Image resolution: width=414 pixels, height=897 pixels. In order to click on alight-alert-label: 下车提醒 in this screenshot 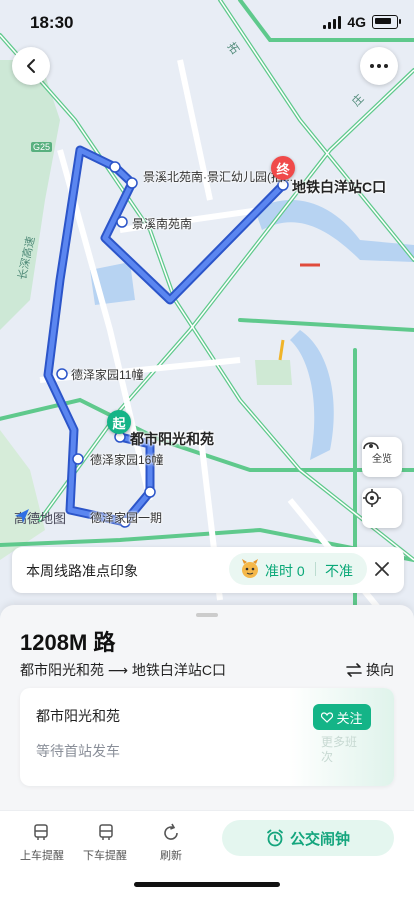, I will do `click(105, 856)`.